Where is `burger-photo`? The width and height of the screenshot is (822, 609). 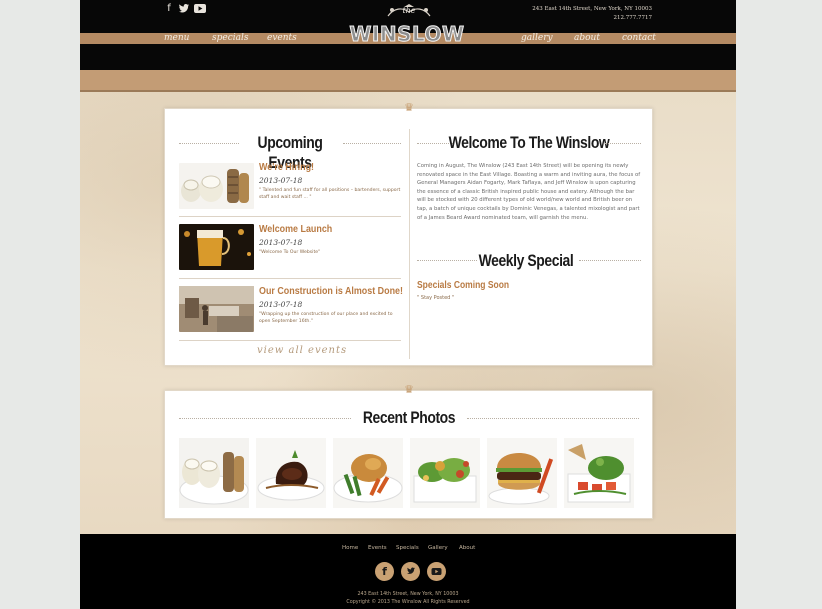
burger-photo is located at coordinates (522, 473).